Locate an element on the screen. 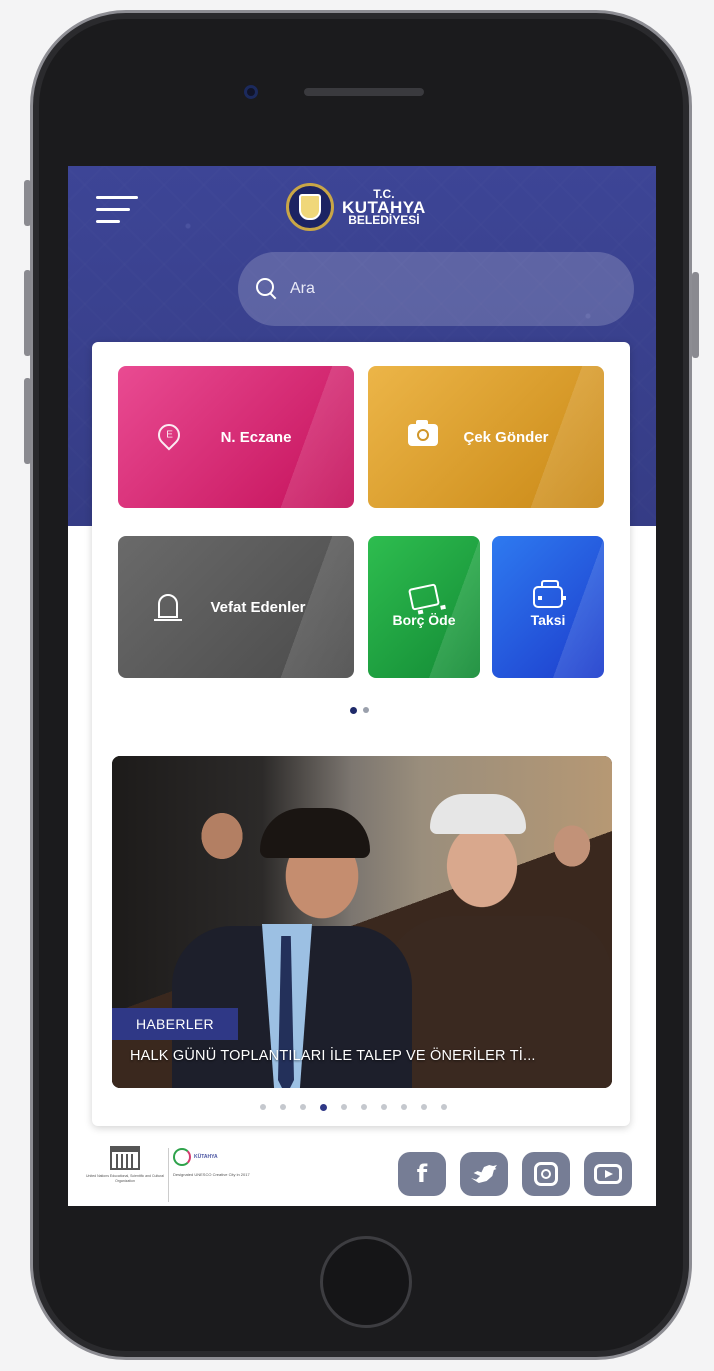 This screenshot has height=1371, width=714. tile-label: Çek Gönder is located at coordinates (506, 437).